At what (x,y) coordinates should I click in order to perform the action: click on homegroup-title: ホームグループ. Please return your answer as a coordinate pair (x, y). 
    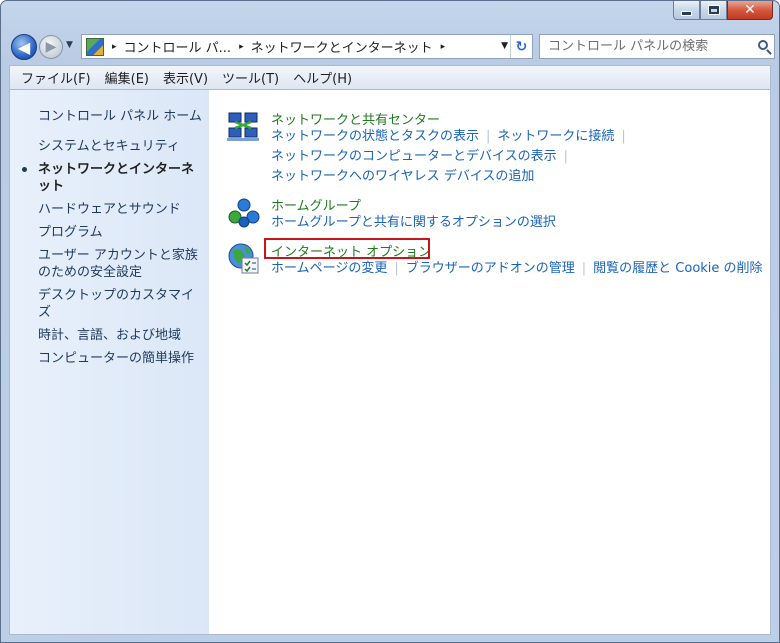
    Looking at the image, I should click on (316, 204).